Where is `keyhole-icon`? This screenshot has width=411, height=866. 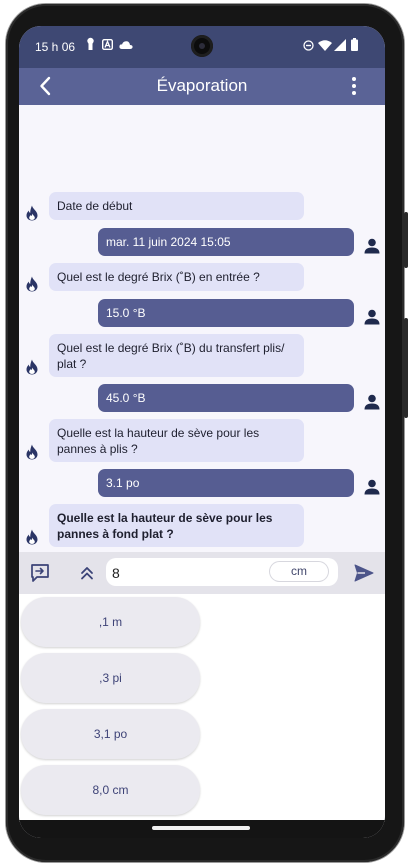 keyhole-icon is located at coordinates (90, 43).